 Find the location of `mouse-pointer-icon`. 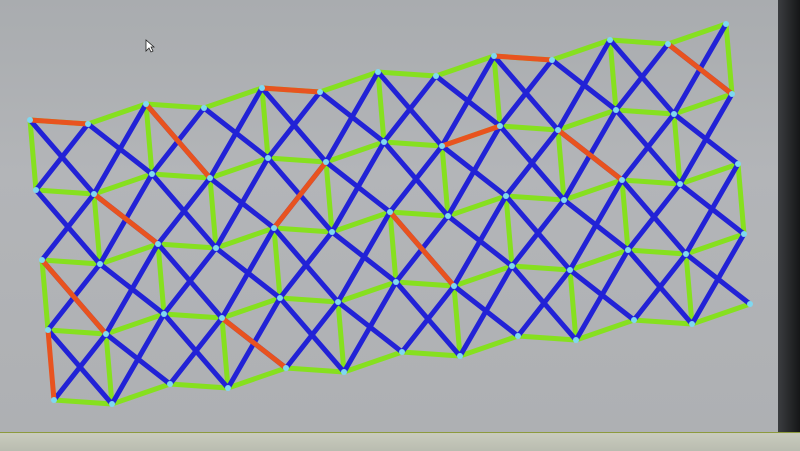

mouse-pointer-icon is located at coordinates (150, 46).